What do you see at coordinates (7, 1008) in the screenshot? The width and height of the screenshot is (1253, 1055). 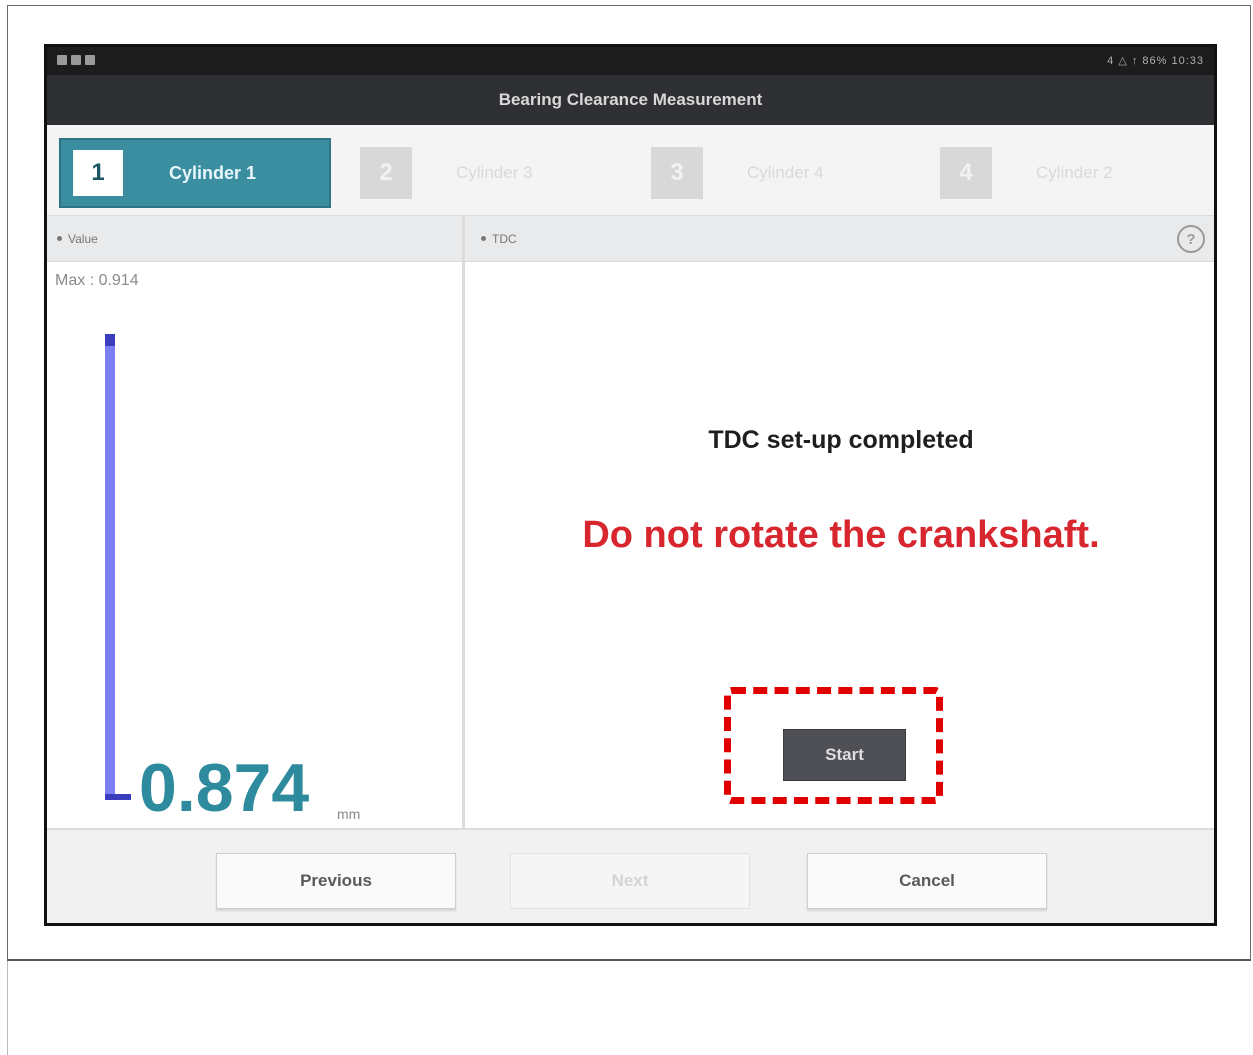 I see `frame-divider` at bounding box center [7, 1008].